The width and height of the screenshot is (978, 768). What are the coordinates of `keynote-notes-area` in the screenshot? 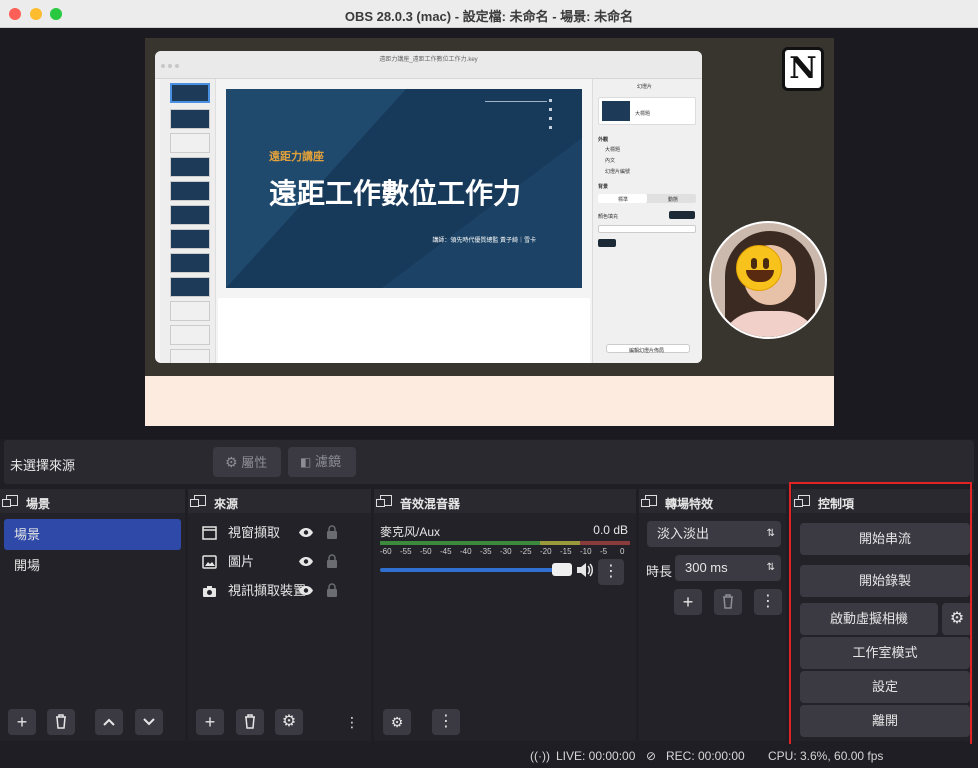 It's located at (404, 330).